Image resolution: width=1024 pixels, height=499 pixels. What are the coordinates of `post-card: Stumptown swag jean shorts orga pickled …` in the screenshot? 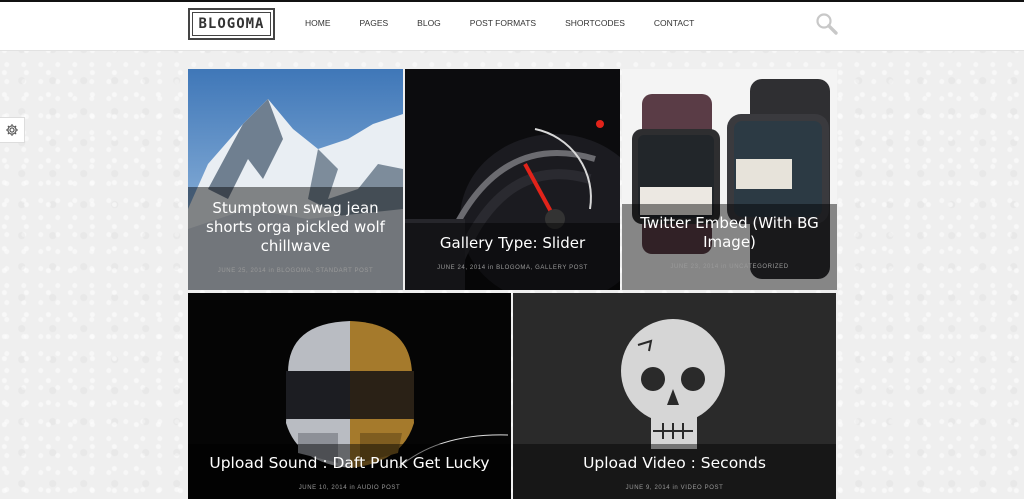 It's located at (295, 179).